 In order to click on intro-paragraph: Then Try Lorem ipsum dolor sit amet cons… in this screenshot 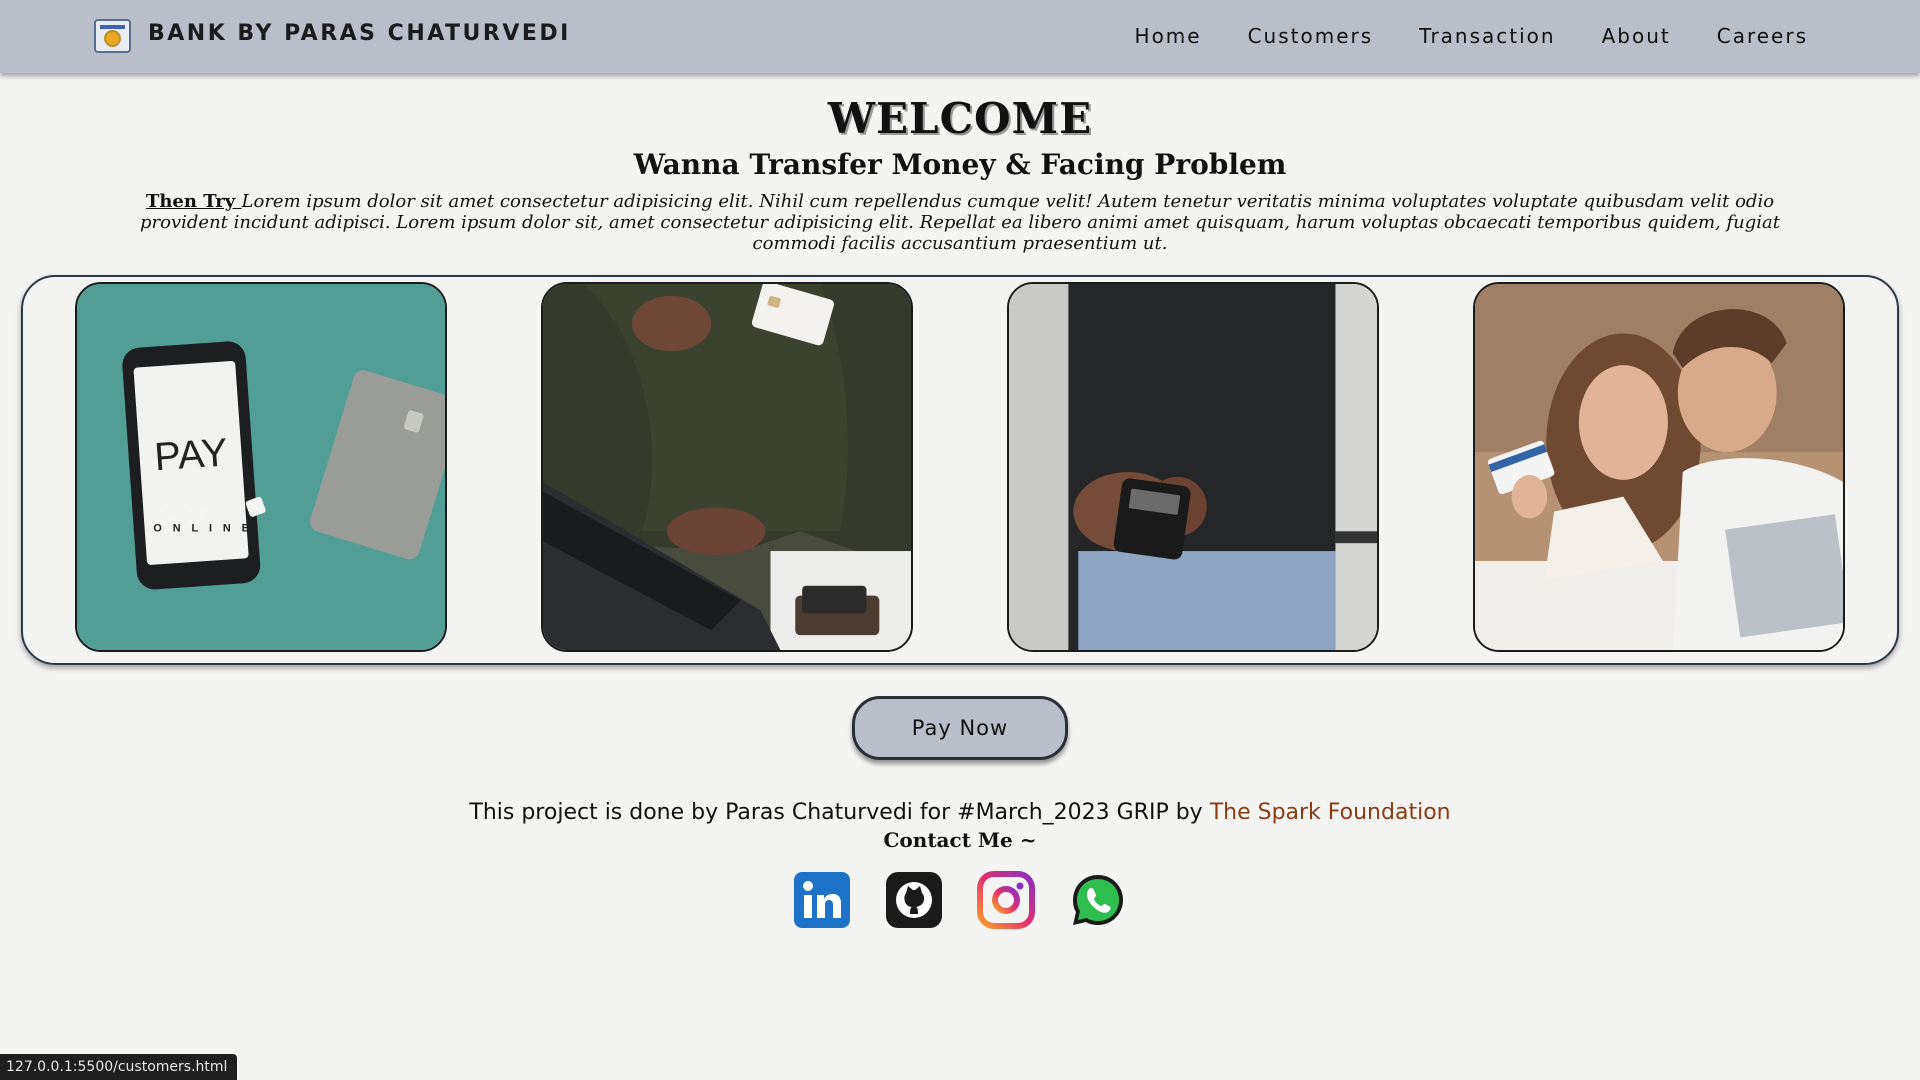, I will do `click(960, 222)`.